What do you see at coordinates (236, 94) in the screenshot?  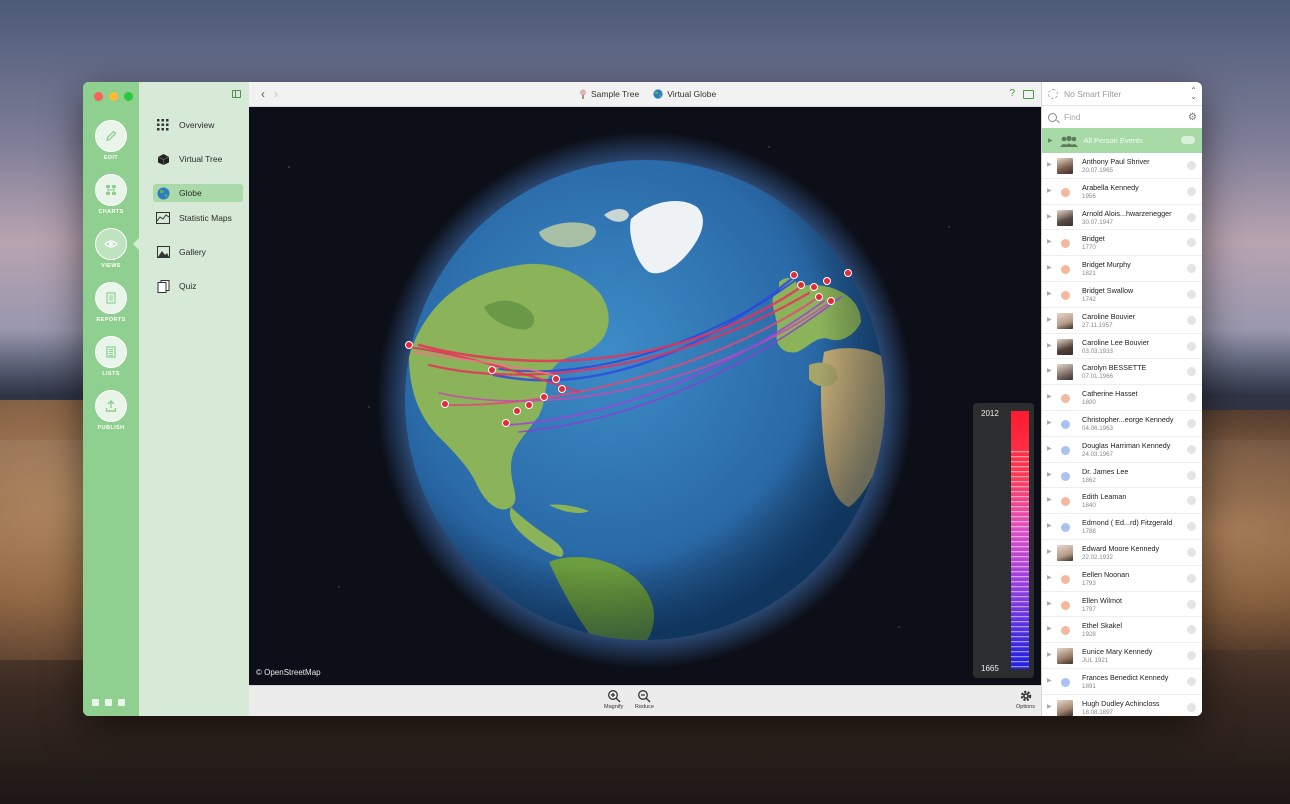 I see `sidebar-toggle-icon` at bounding box center [236, 94].